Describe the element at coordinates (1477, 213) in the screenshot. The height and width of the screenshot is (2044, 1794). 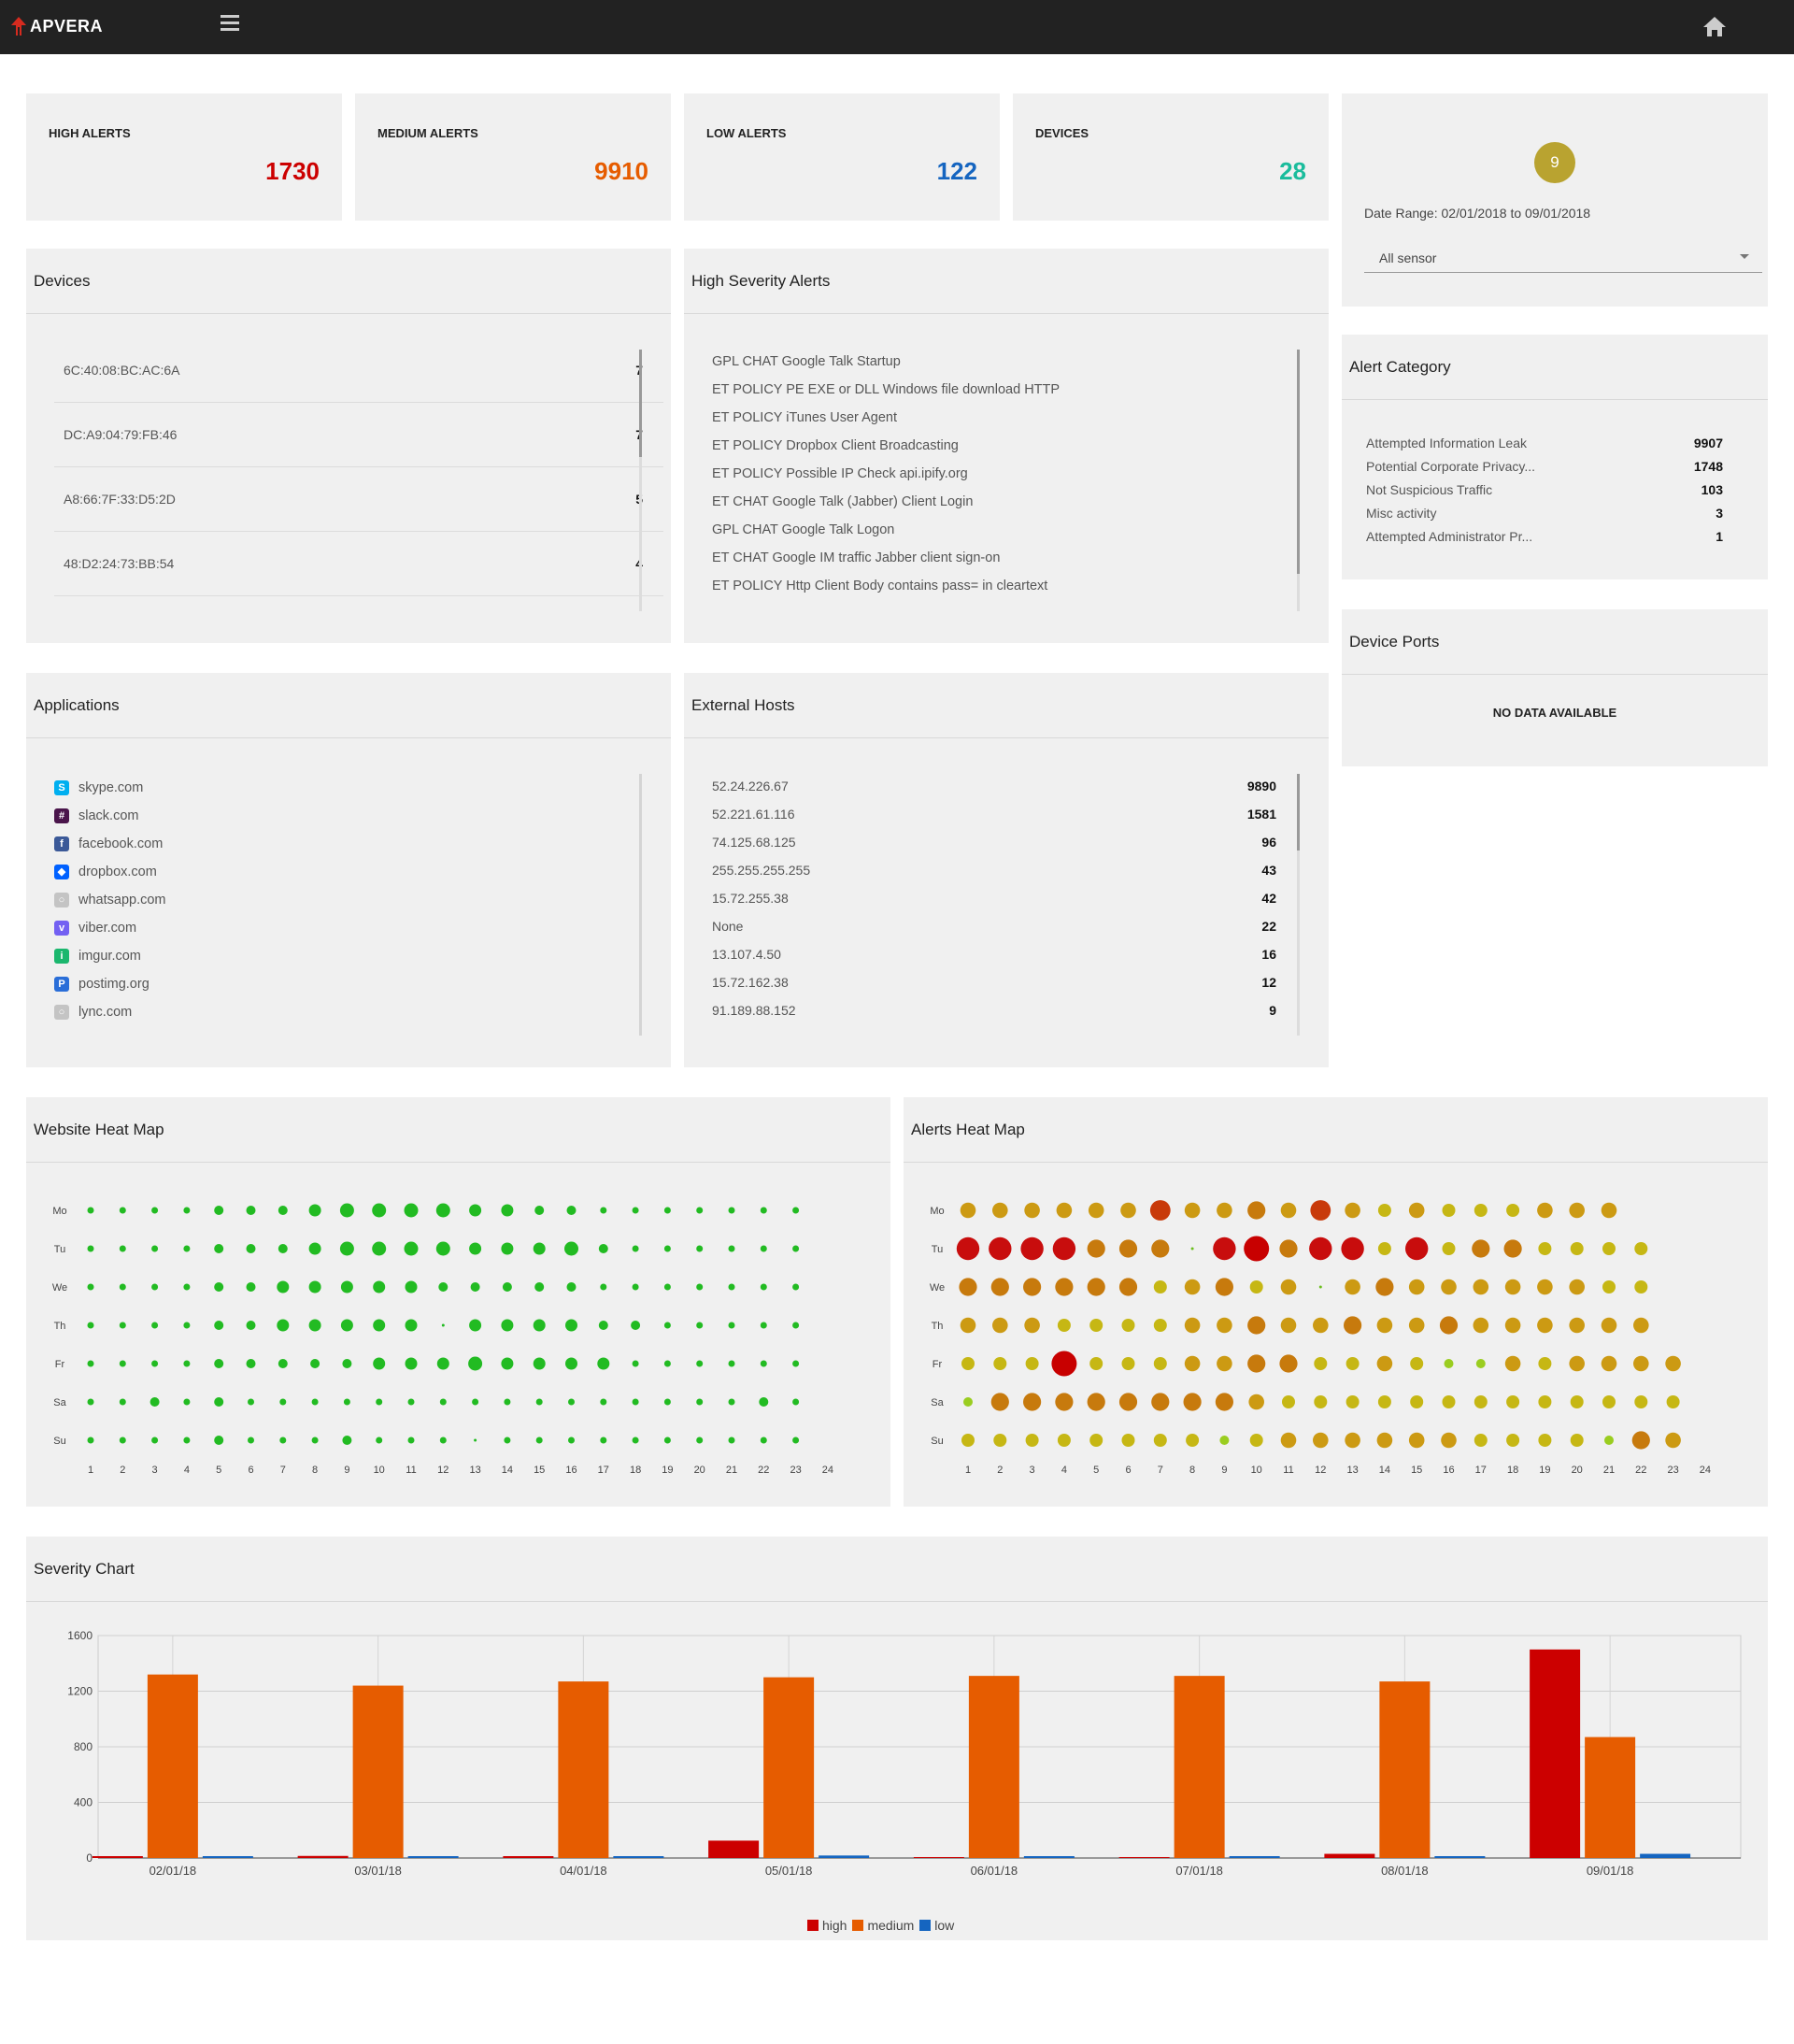
I see `date-range-label: Date Range: 02/01/2018 to 09/01/2018` at that location.